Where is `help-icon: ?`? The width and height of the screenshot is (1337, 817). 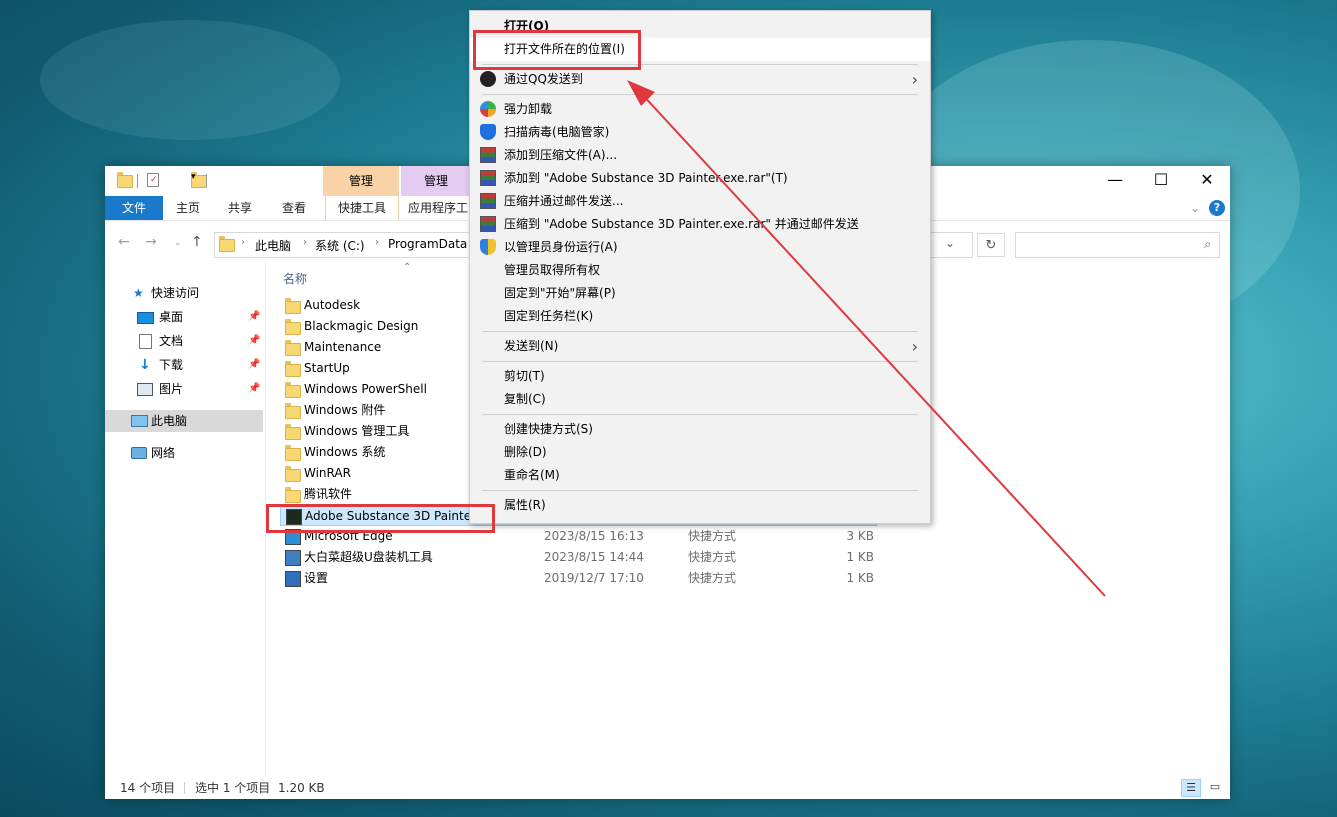
help-icon: ? is located at coordinates (1217, 208).